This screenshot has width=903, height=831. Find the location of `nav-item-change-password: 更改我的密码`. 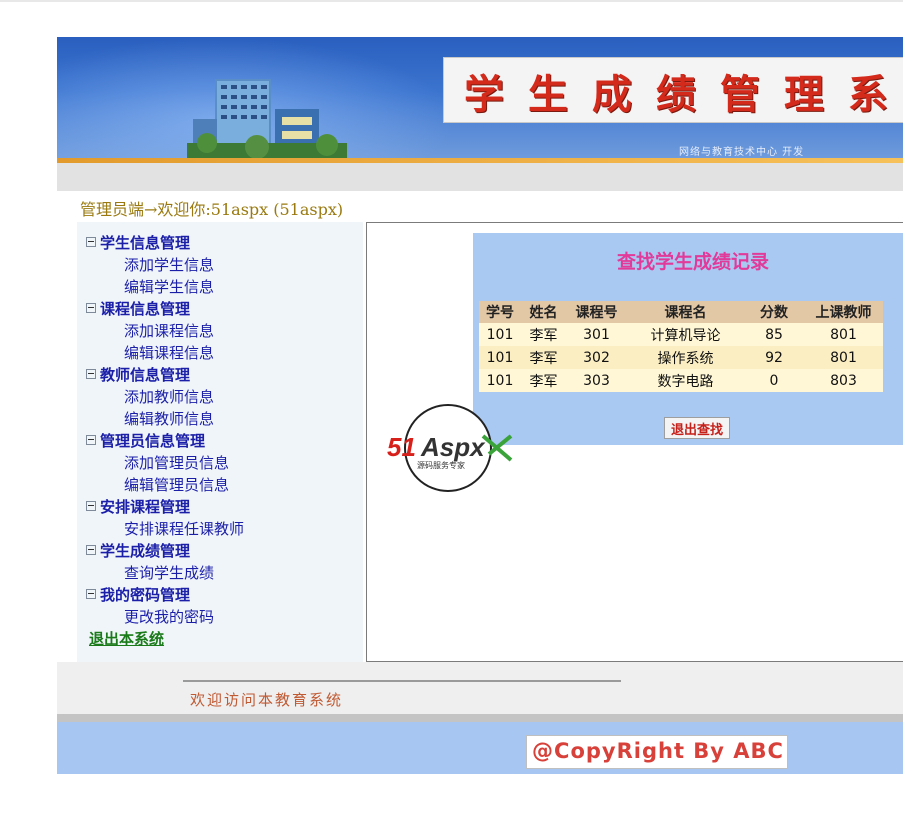

nav-item-change-password: 更改我的密码 is located at coordinates (224, 617).